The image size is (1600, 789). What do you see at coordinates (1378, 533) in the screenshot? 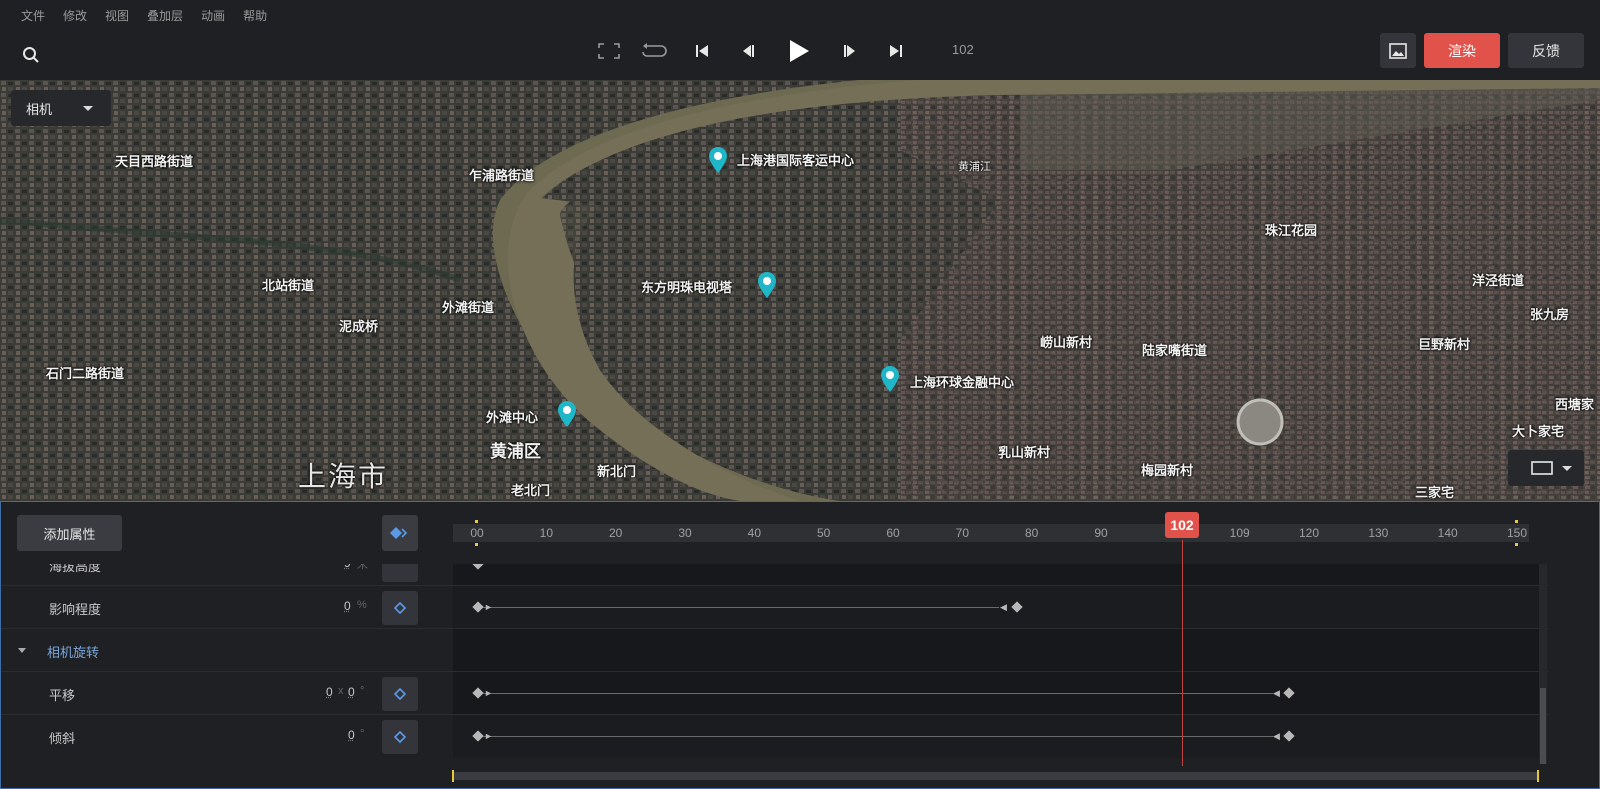
I see `timeline-tick-label: 130` at bounding box center [1378, 533].